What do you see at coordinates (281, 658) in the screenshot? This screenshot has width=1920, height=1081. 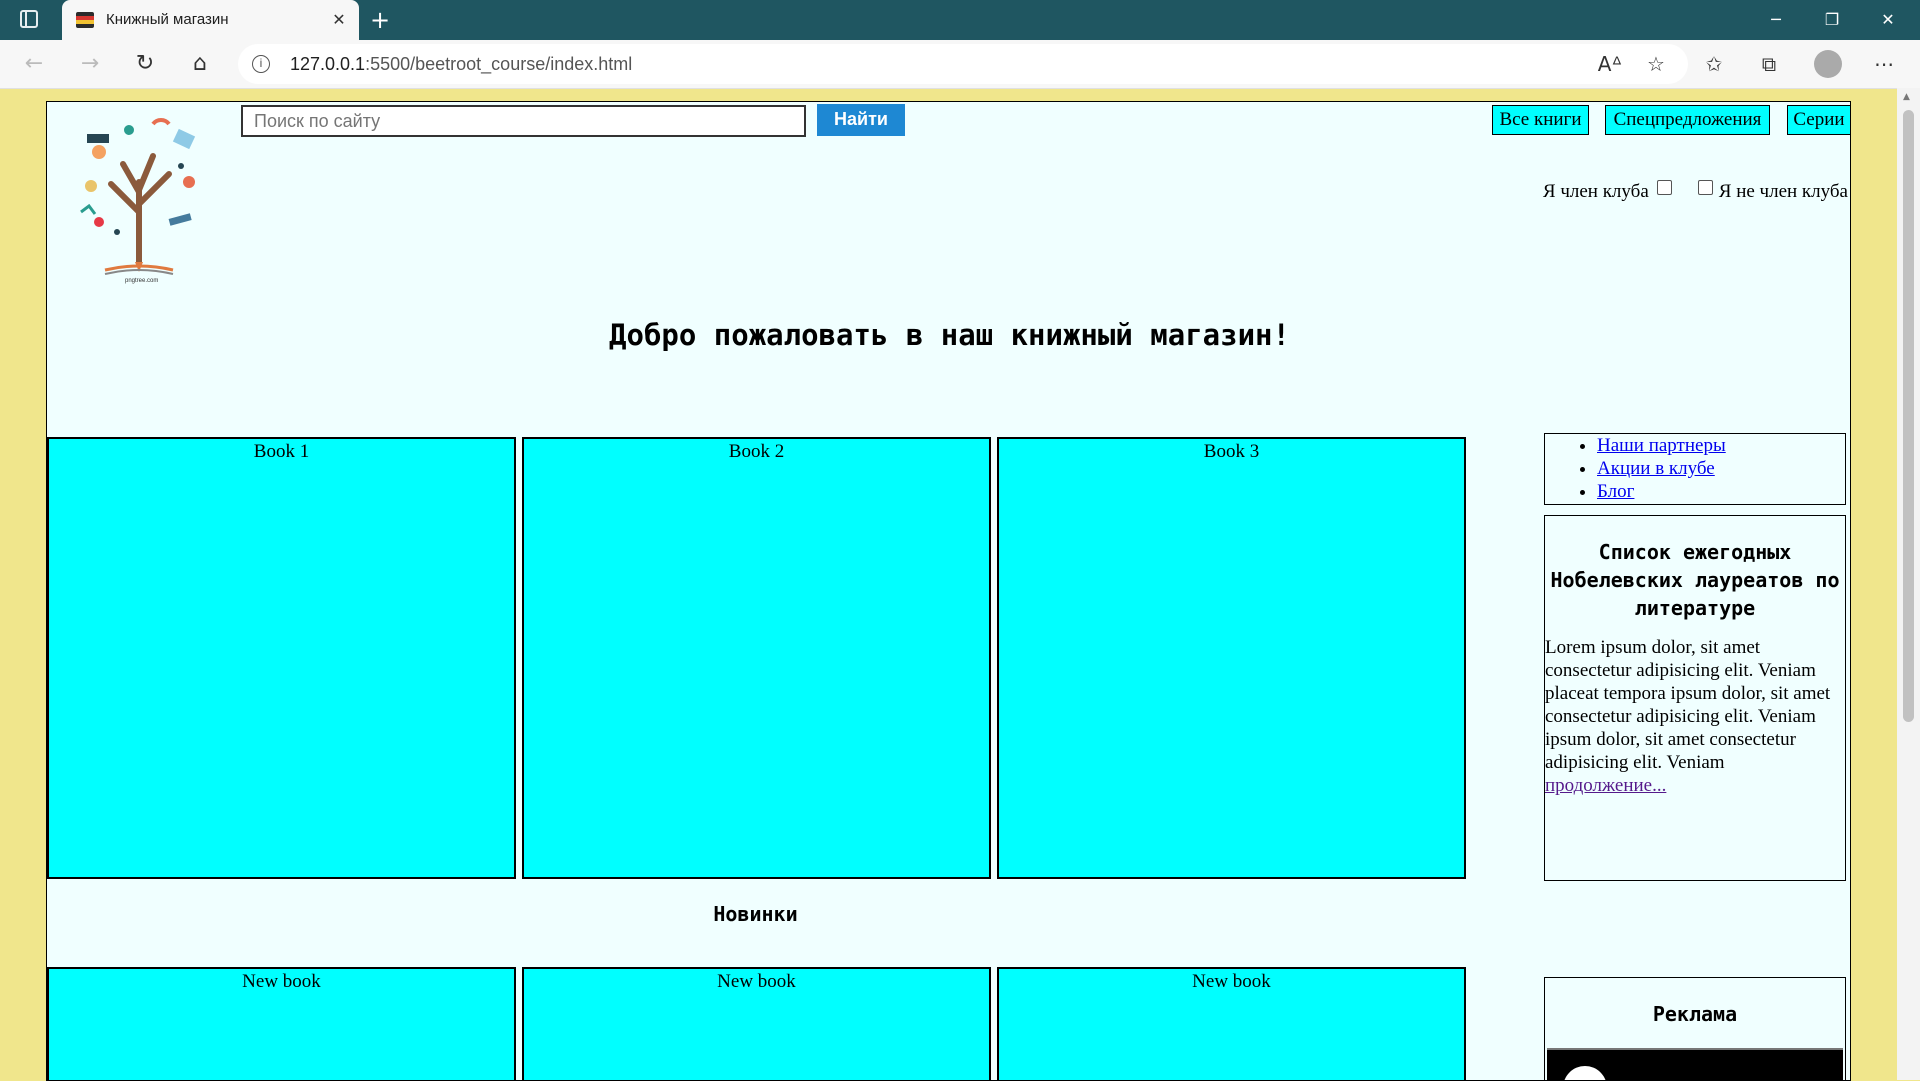 I see `book-card: Book 1` at bounding box center [281, 658].